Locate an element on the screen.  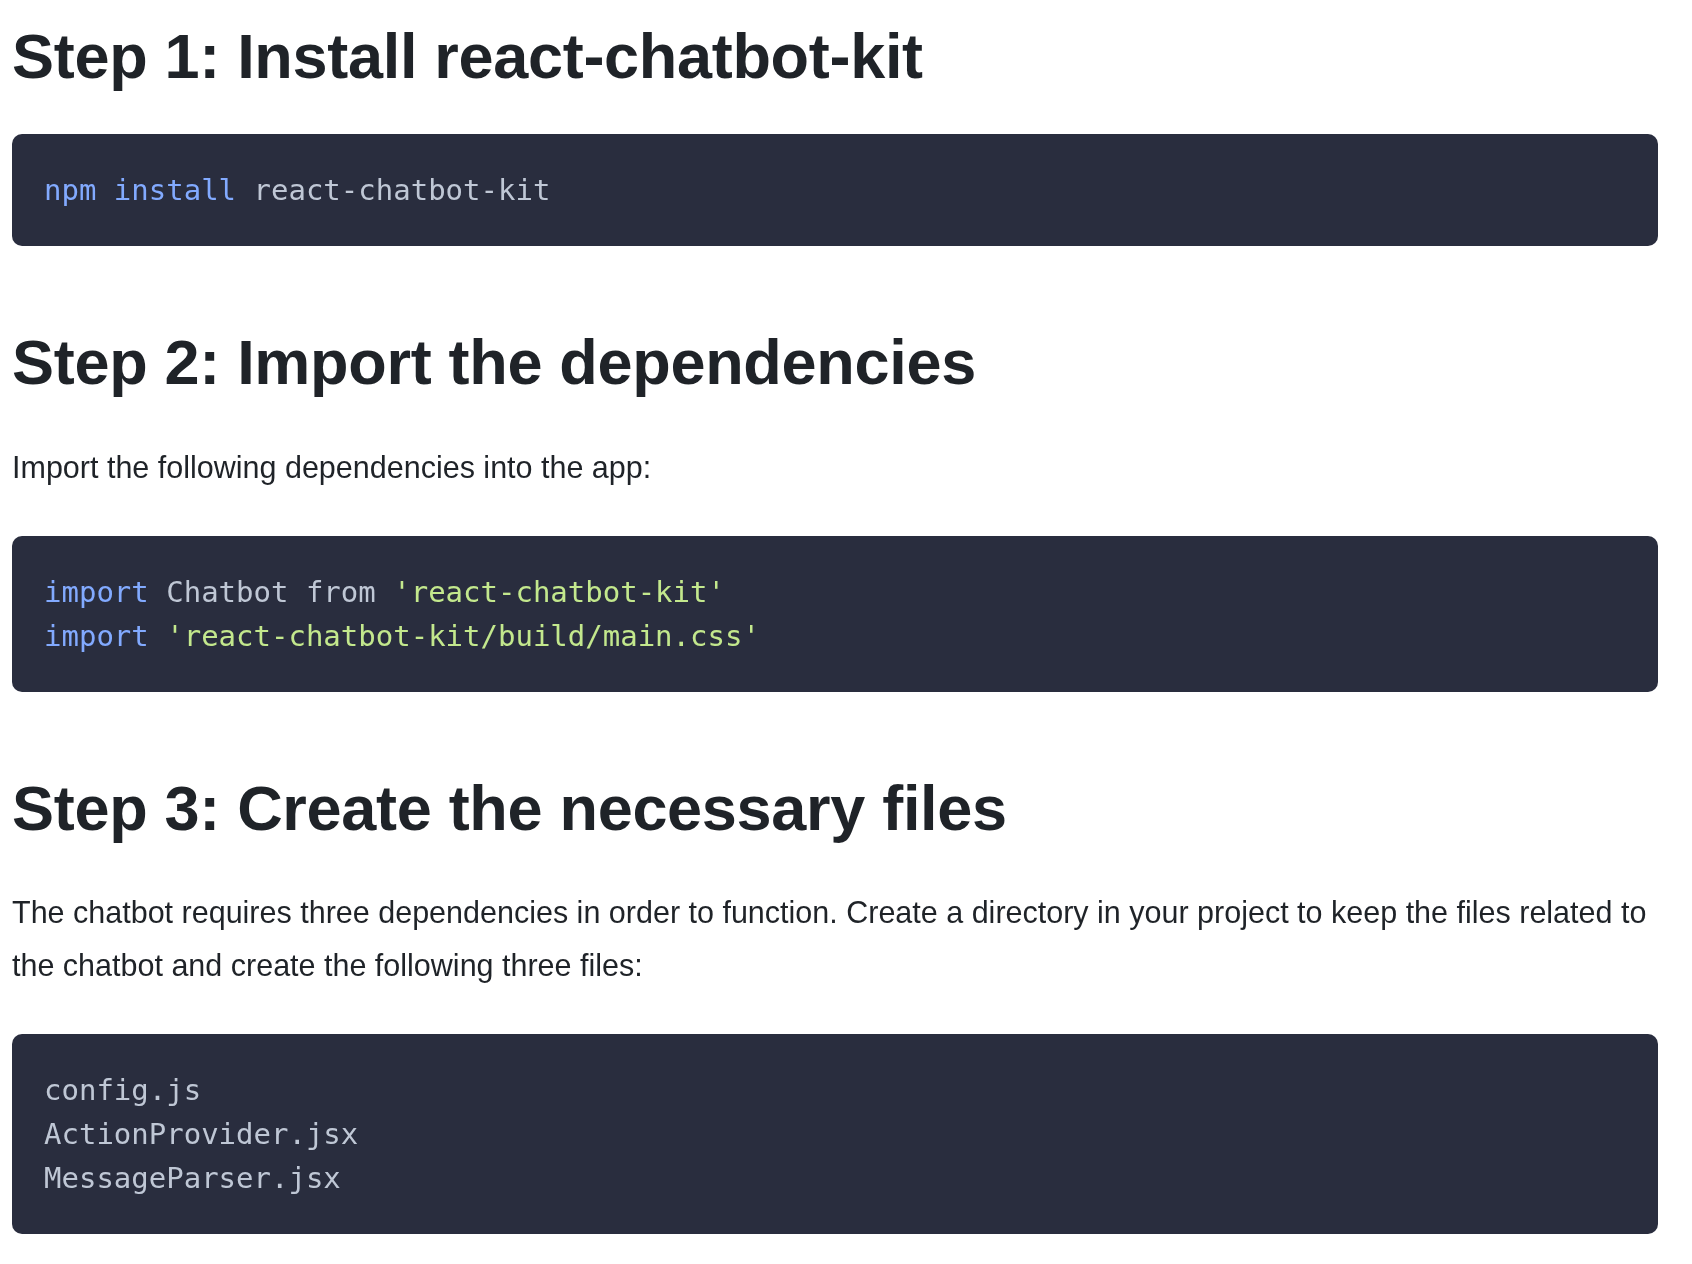
body-paragraph: Import the following dependencies into the app: is located at coordinates (332, 467).